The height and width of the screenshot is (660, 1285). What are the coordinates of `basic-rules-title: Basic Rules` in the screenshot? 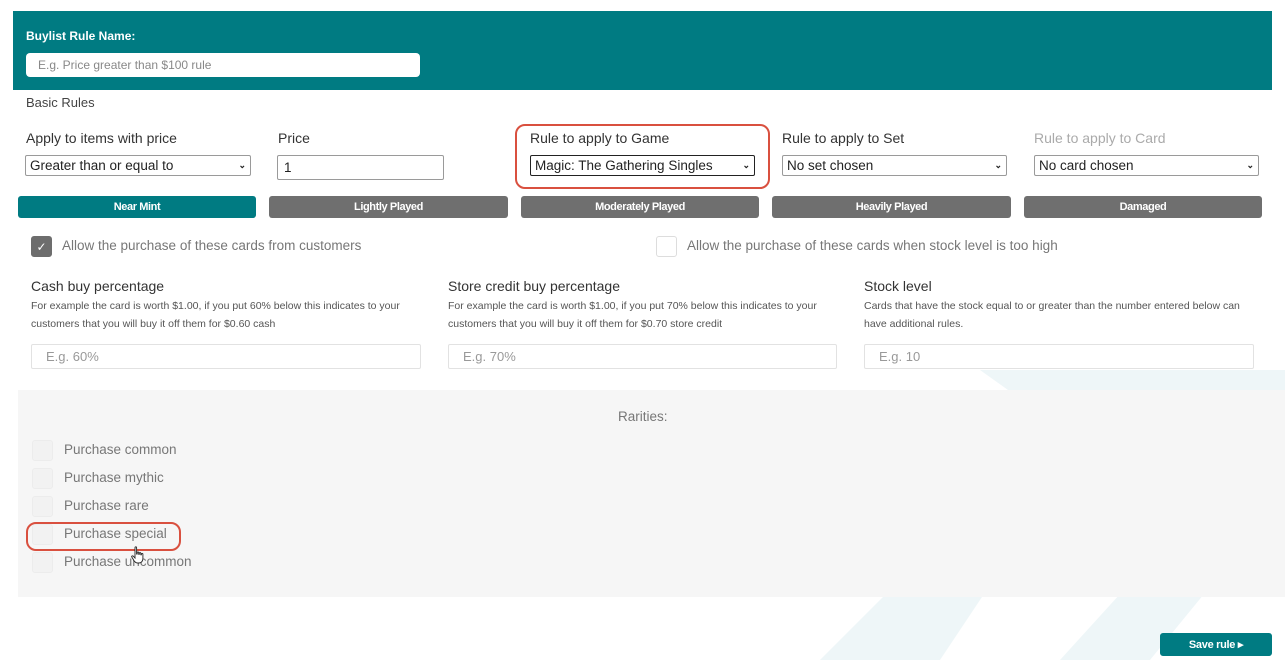 It's located at (60, 102).